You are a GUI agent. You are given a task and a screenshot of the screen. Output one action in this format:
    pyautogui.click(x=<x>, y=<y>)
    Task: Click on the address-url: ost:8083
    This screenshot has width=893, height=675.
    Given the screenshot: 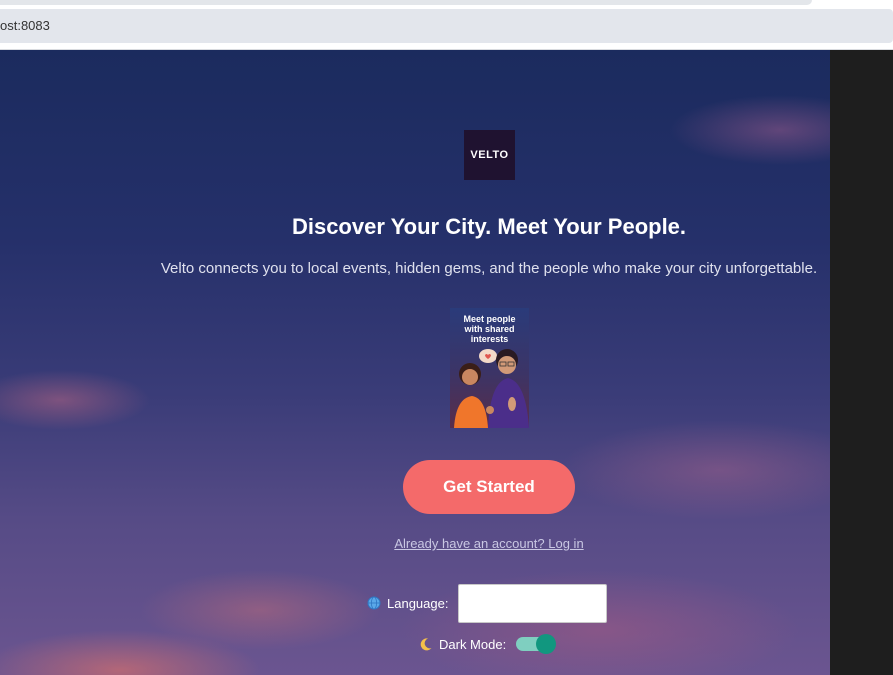 What is the action you would take?
    pyautogui.click(x=25, y=26)
    